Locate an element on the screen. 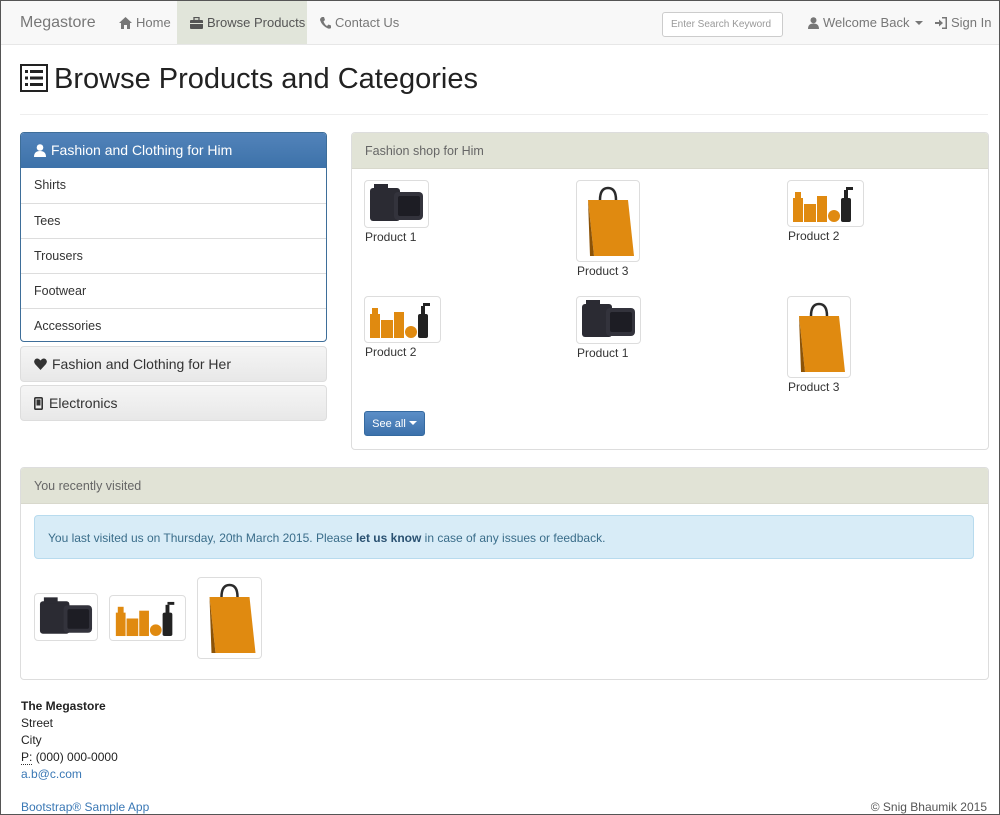  shop-panel-title: Fashion shop for Him is located at coordinates (670, 151).